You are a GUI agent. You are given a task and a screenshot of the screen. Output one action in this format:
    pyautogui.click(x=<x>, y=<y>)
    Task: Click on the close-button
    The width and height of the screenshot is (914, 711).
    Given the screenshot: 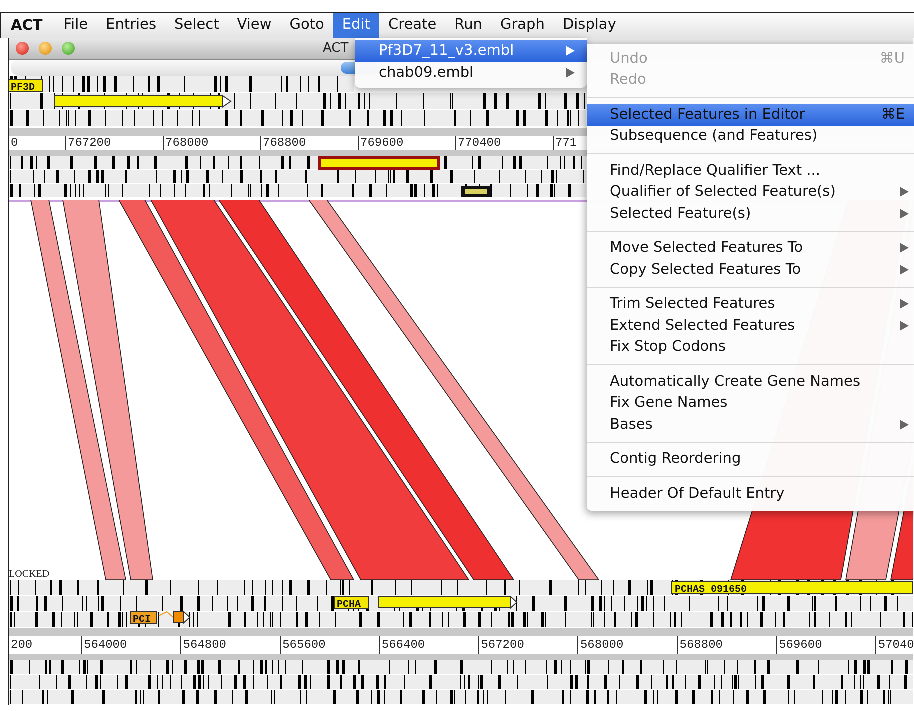 What is the action you would take?
    pyautogui.click(x=22, y=48)
    